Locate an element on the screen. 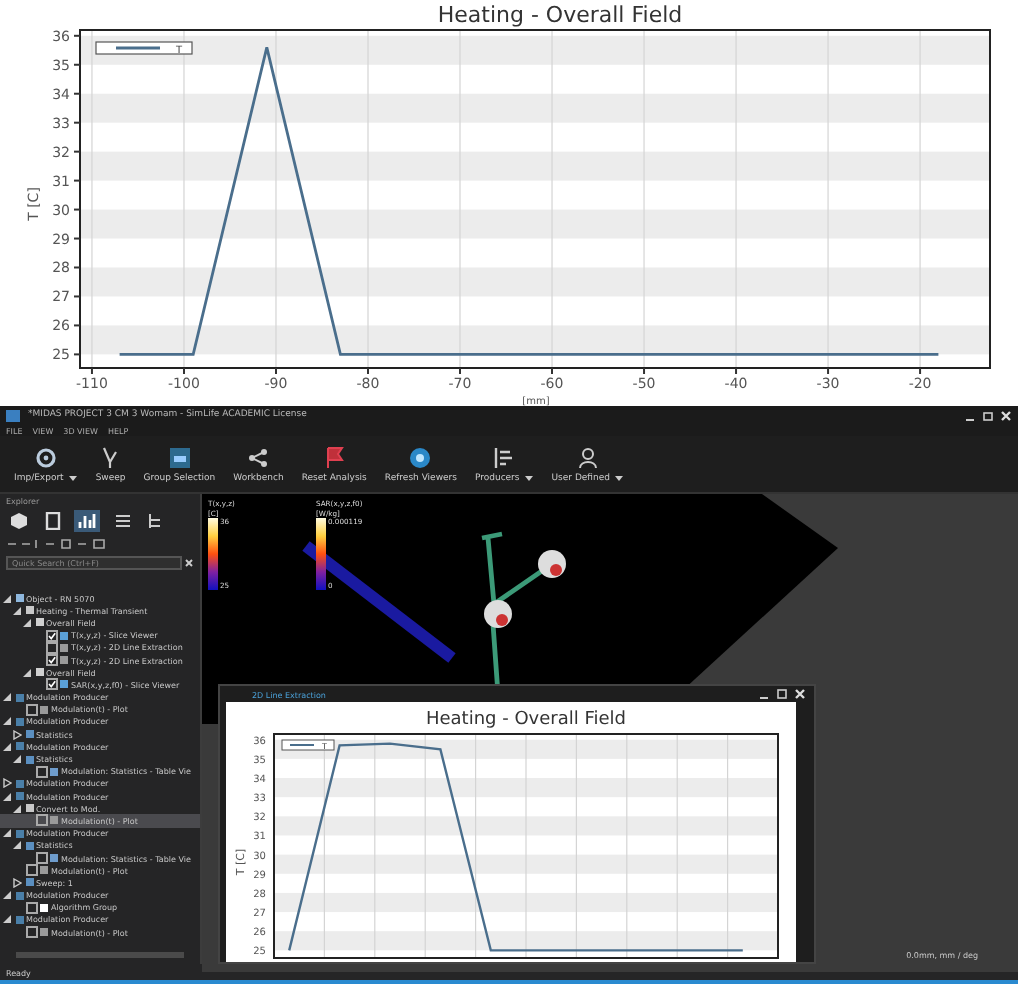 The height and width of the screenshot is (984, 1018). restore-icon is located at coordinates (988, 415).